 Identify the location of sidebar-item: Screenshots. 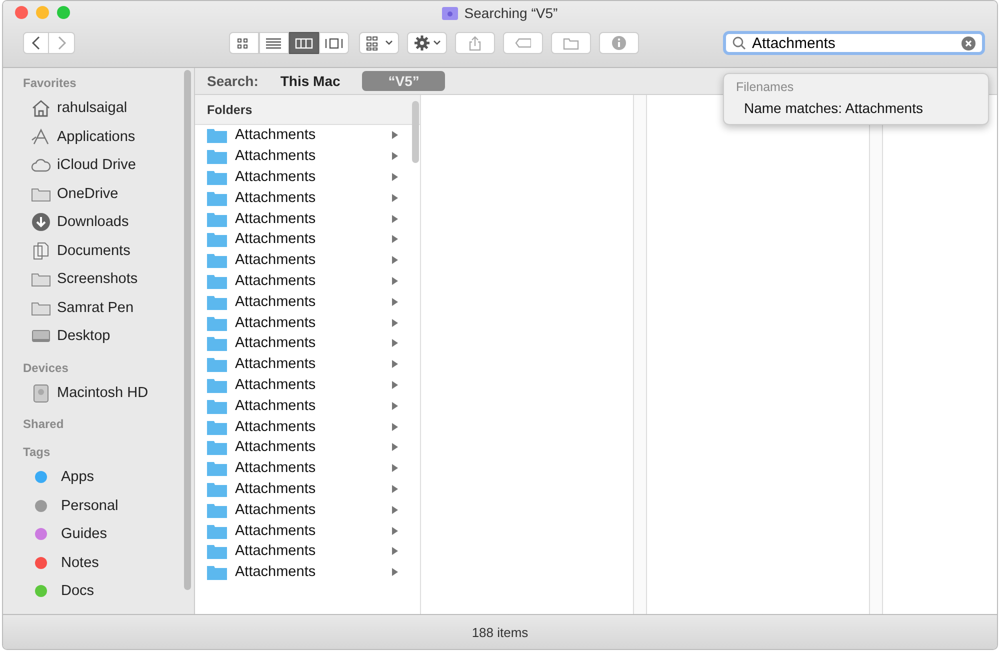
(97, 279).